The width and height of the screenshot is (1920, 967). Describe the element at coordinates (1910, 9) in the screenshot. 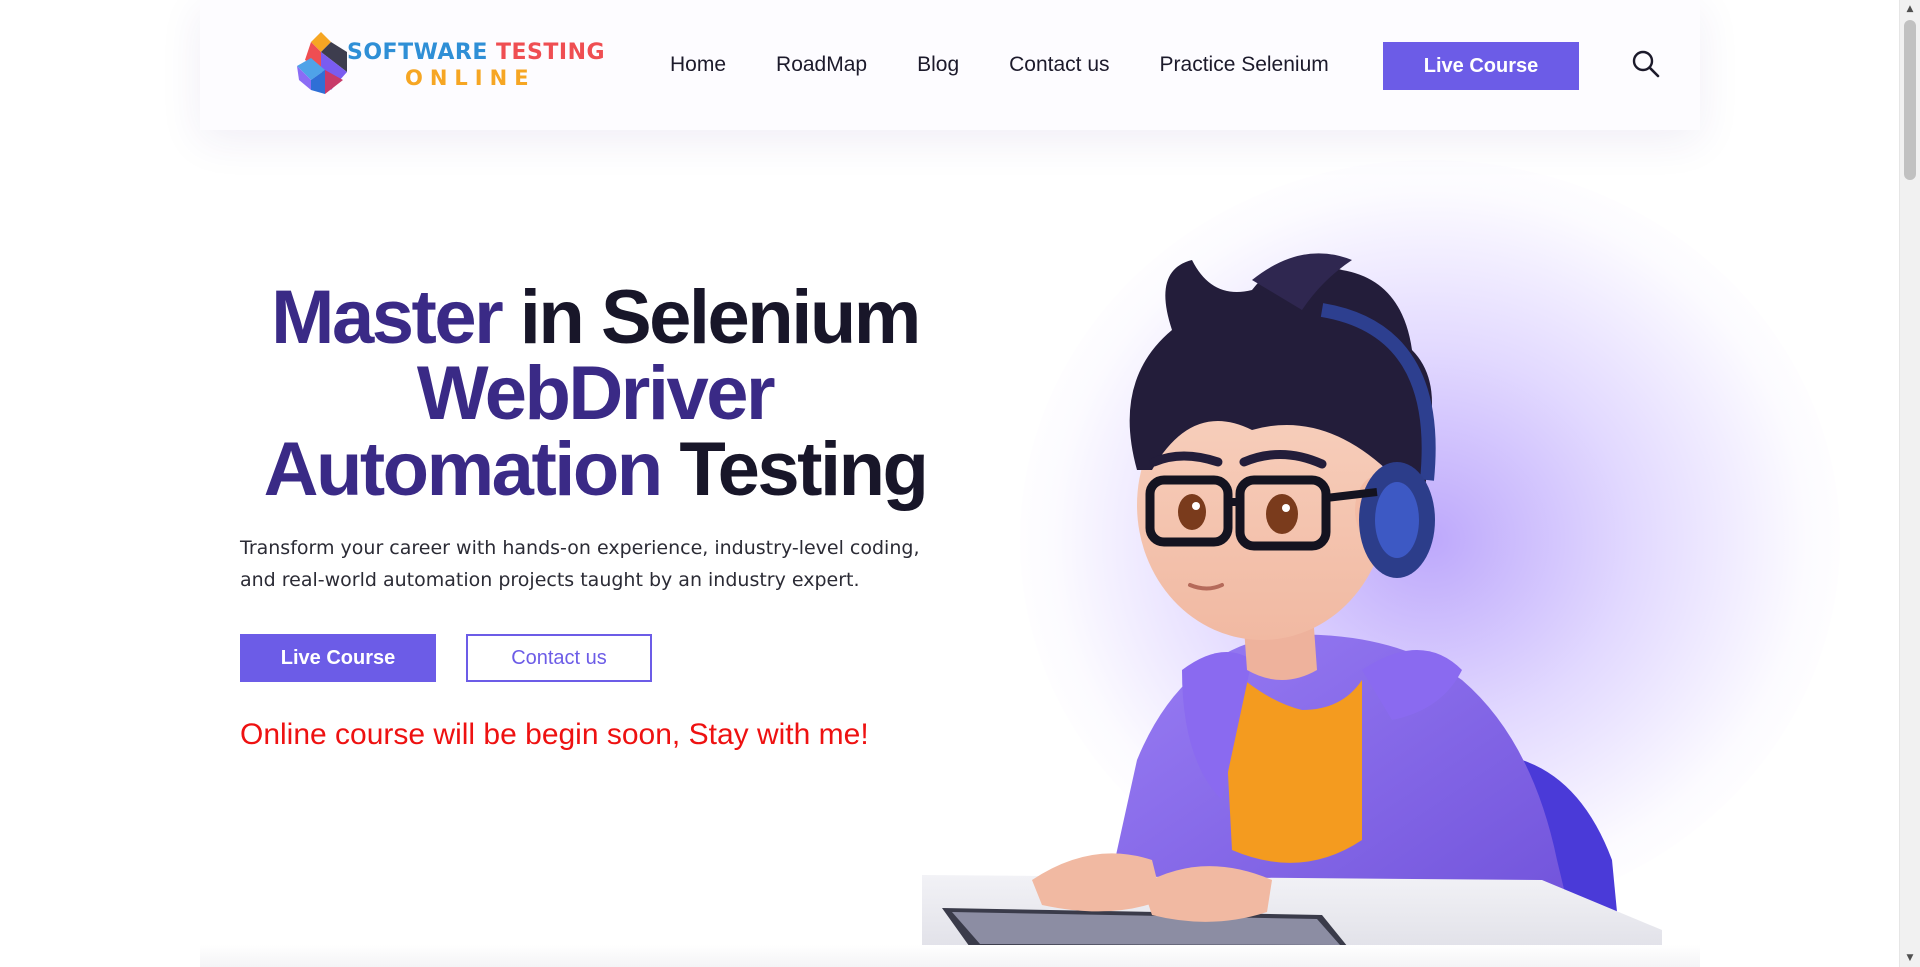

I see `scroll-up-arrow: ▲` at that location.